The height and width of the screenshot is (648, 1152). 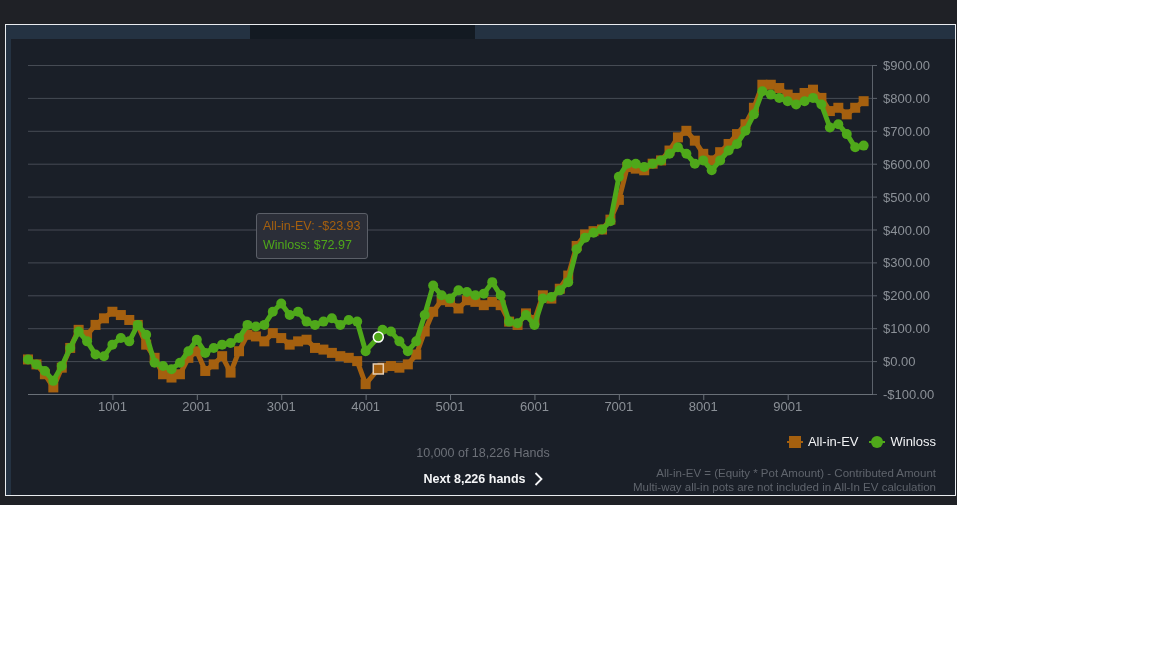 What do you see at coordinates (619, 406) in the screenshot?
I see `x-axis-label: 7001` at bounding box center [619, 406].